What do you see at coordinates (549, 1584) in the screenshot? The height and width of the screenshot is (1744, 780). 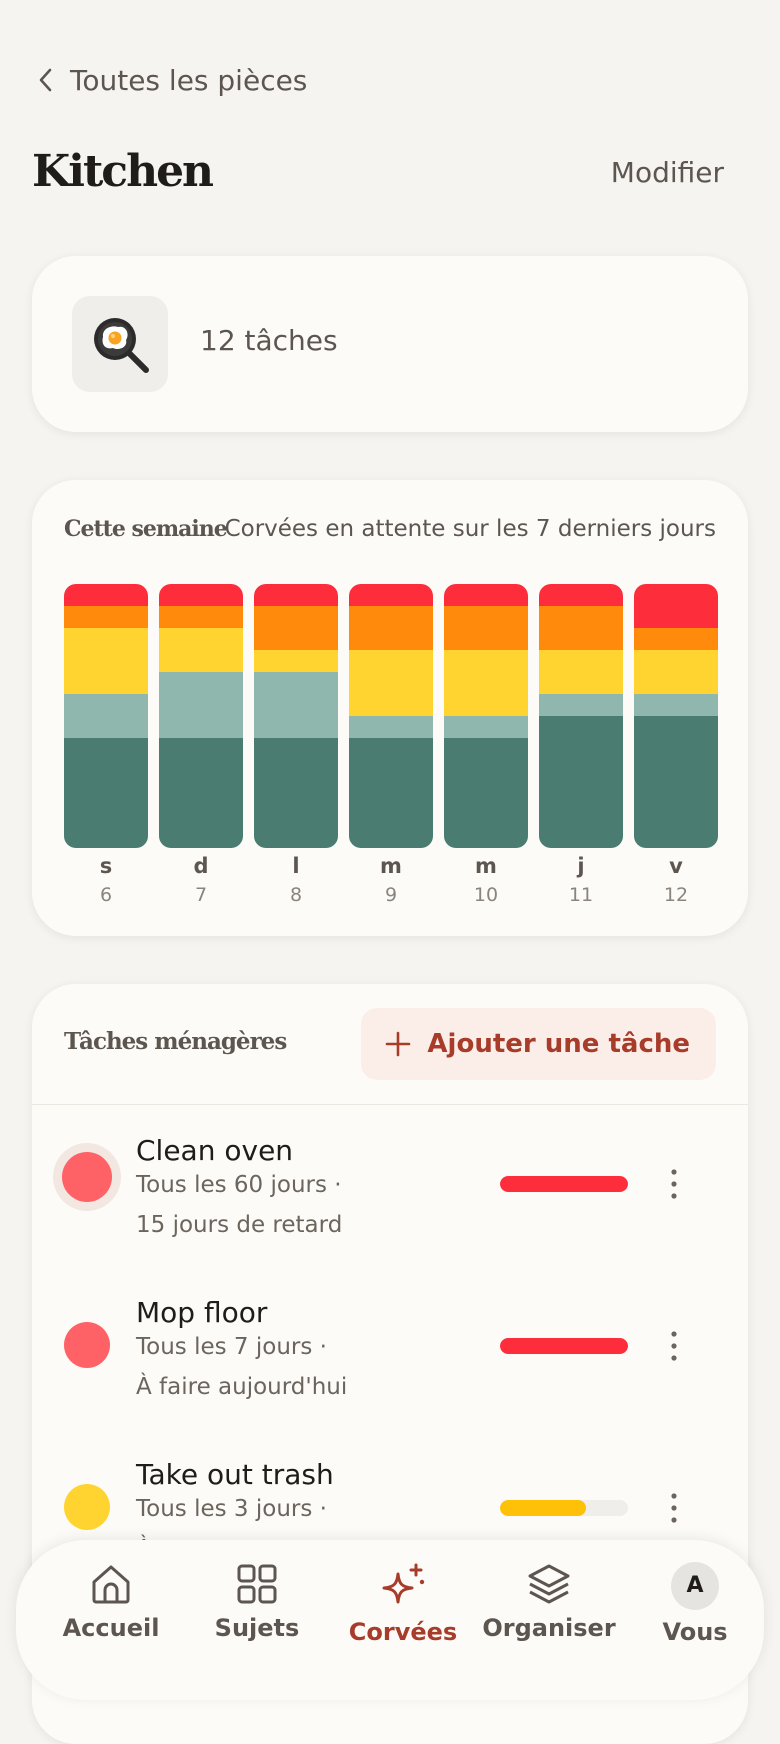 I see `layers-icon` at bounding box center [549, 1584].